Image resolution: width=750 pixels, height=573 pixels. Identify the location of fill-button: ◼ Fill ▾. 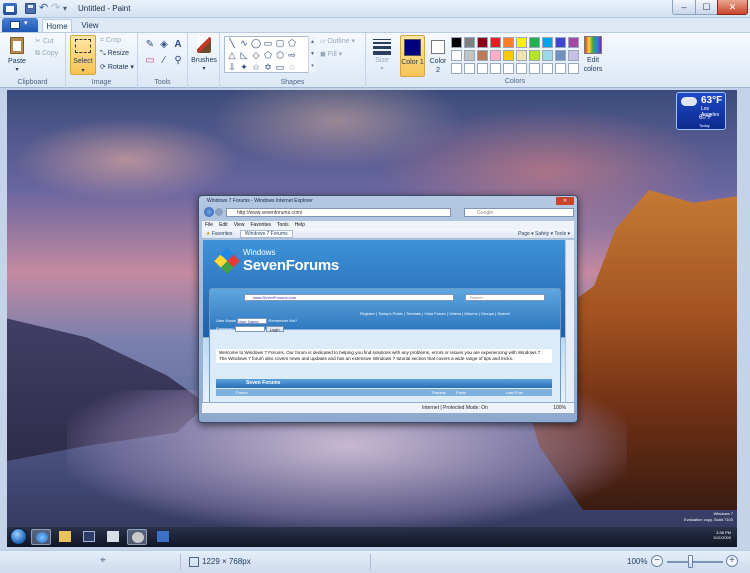
(331, 54).